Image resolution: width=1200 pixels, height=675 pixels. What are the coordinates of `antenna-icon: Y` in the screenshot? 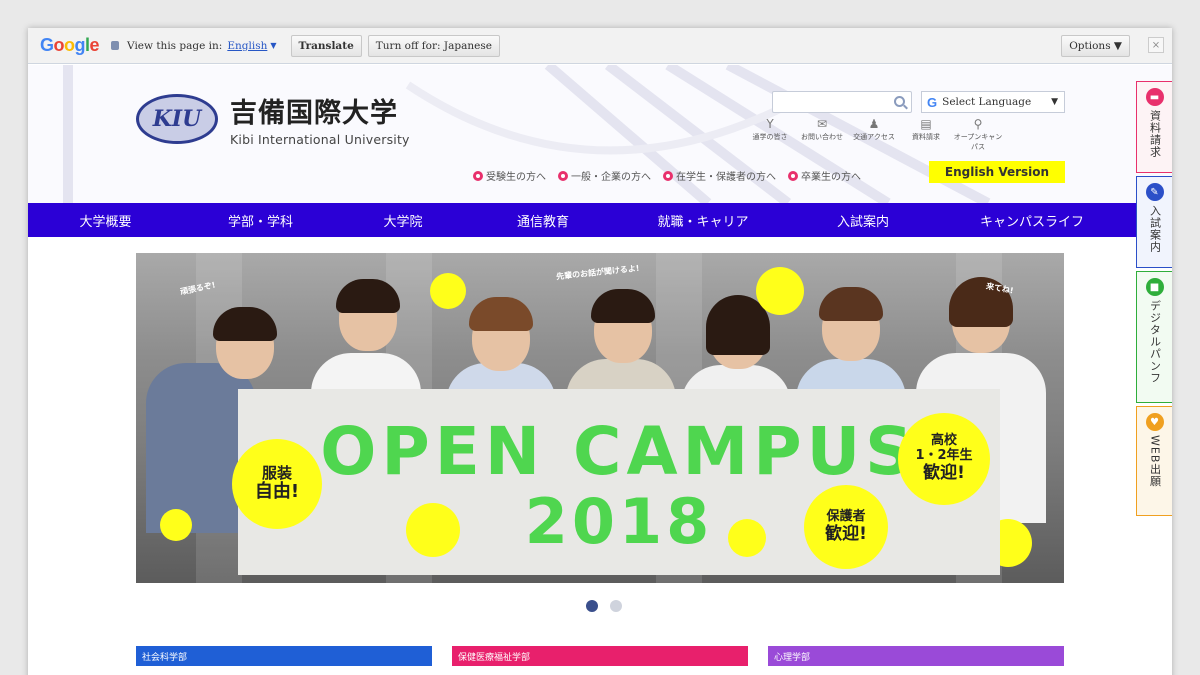 It's located at (770, 124).